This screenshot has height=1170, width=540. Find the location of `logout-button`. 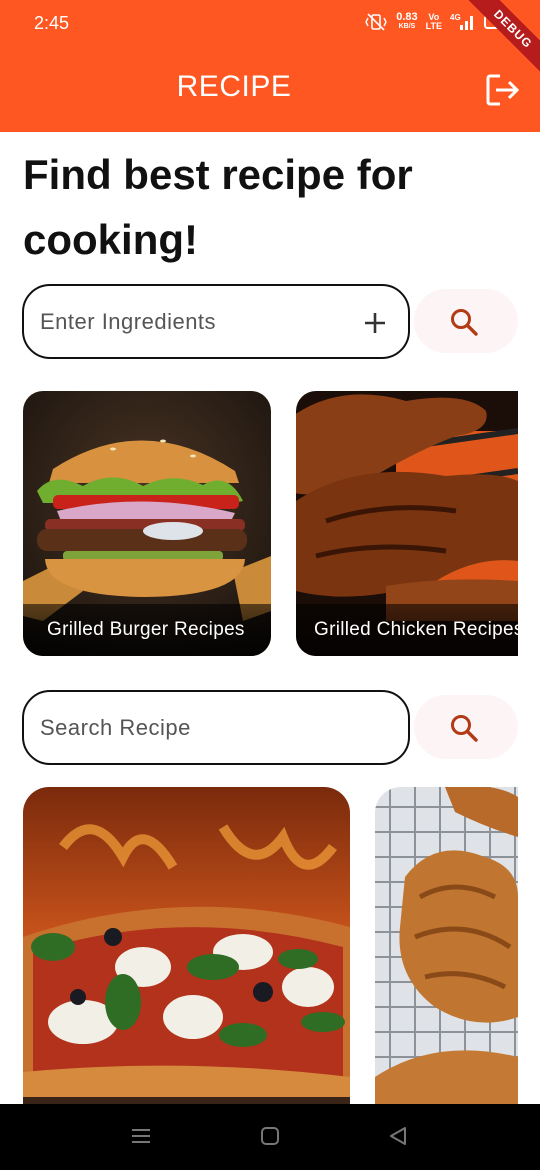

logout-button is located at coordinates (503, 90).